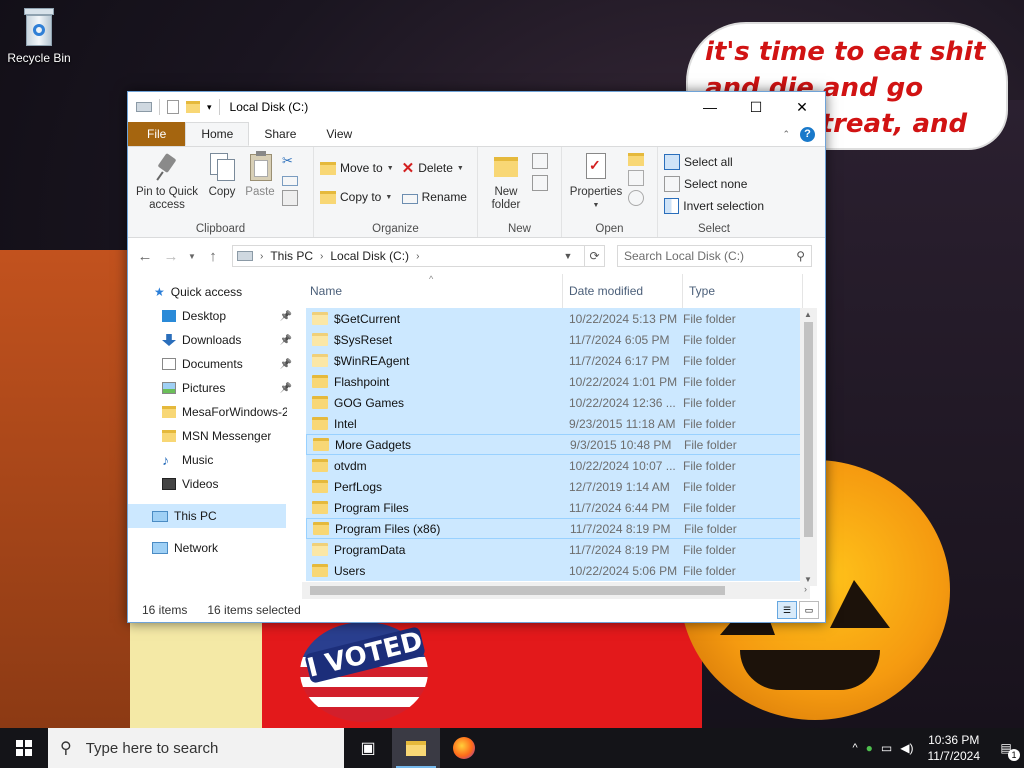 This screenshot has width=1024, height=768. I want to click on ribbon-collapse-icon: ⌃, so click(786, 134).